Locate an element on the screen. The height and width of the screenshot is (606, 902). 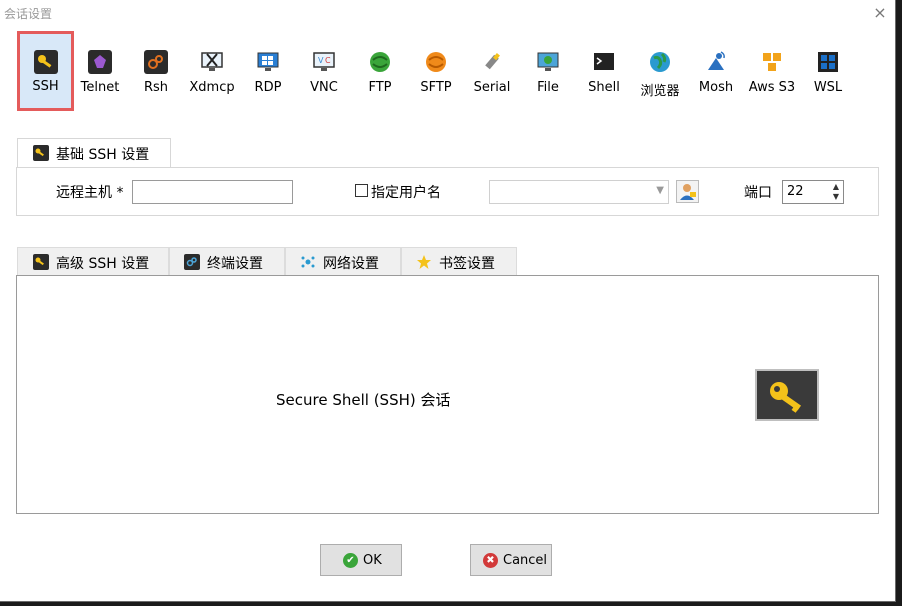
close-button: × is located at coordinates (880, 14).